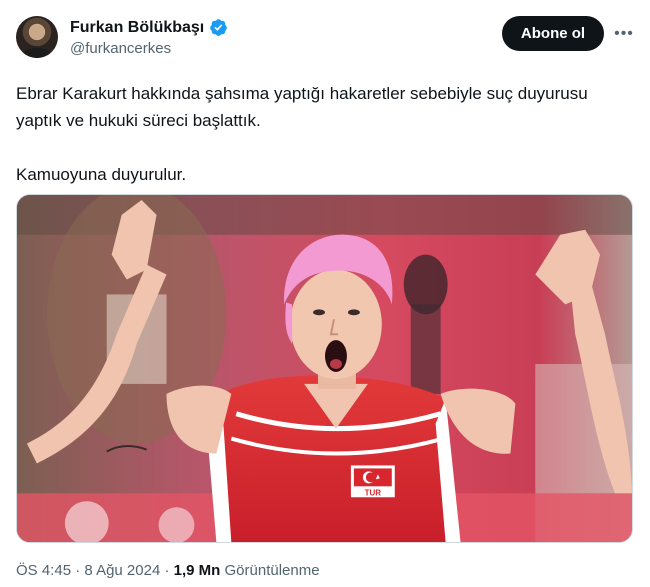 This screenshot has width=650, height=587. What do you see at coordinates (101, 174) in the screenshot?
I see `tweet-paragraph: Kamuoyuna duyurulur.` at bounding box center [101, 174].